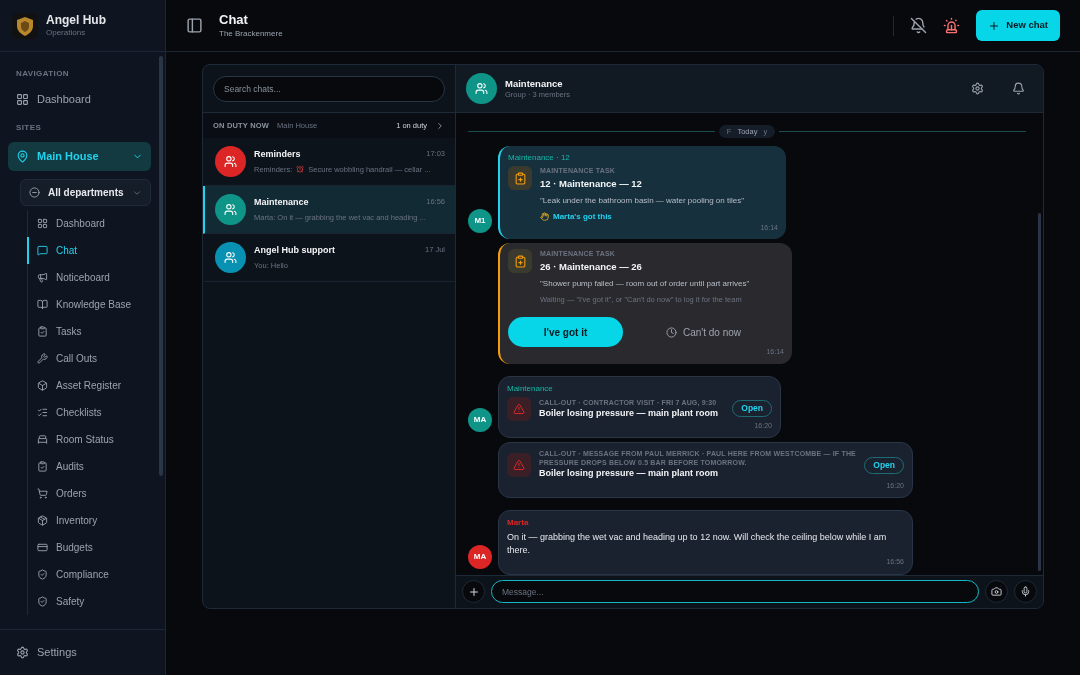 The height and width of the screenshot is (675, 1080). I want to click on decline-button: Can't do now, so click(703, 332).